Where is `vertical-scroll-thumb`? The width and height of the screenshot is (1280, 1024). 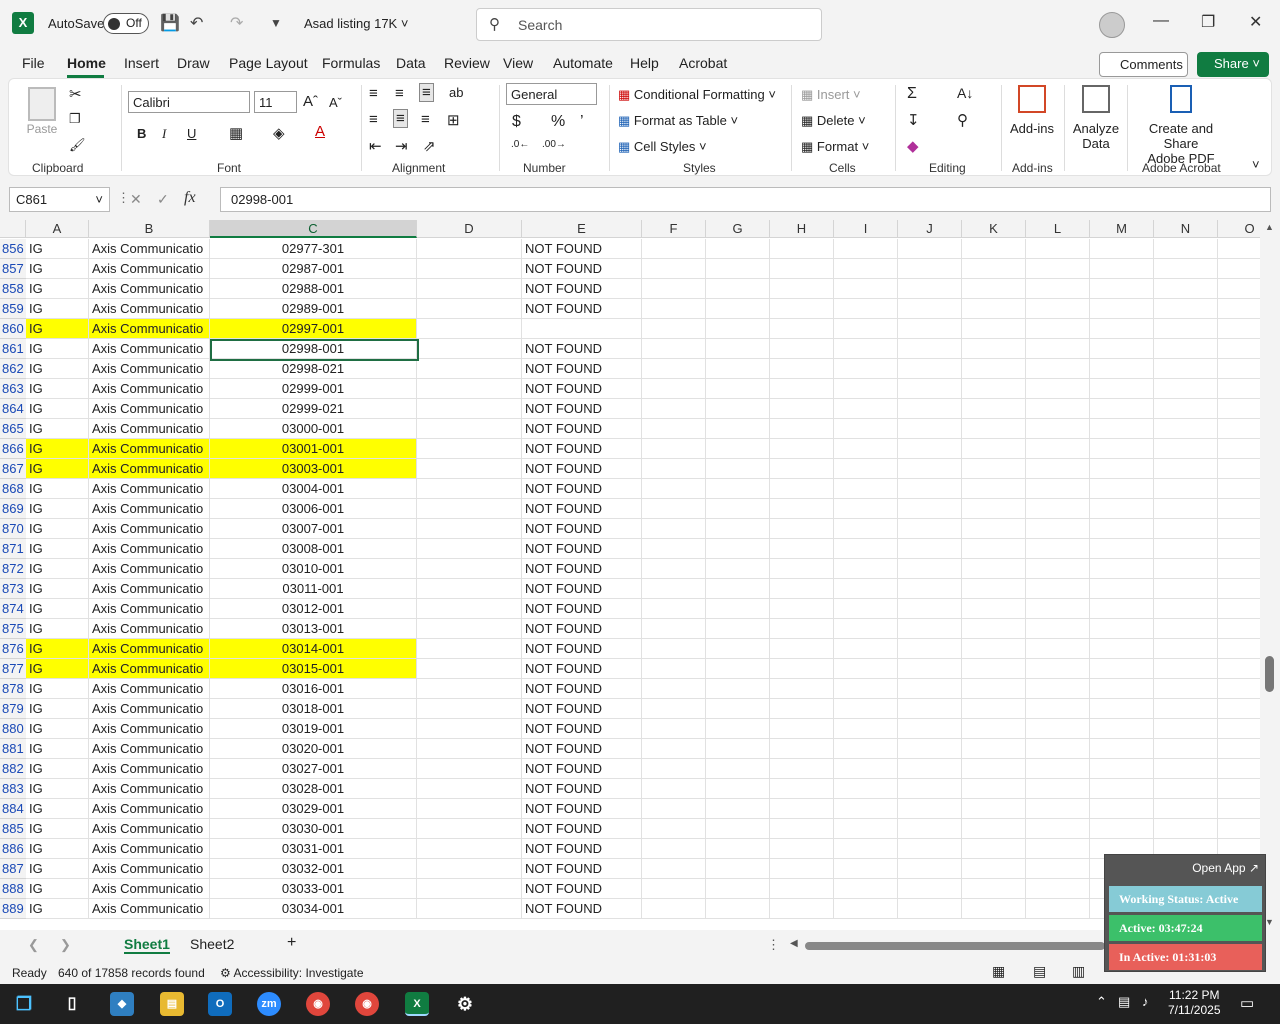
vertical-scroll-thumb is located at coordinates (1269, 674).